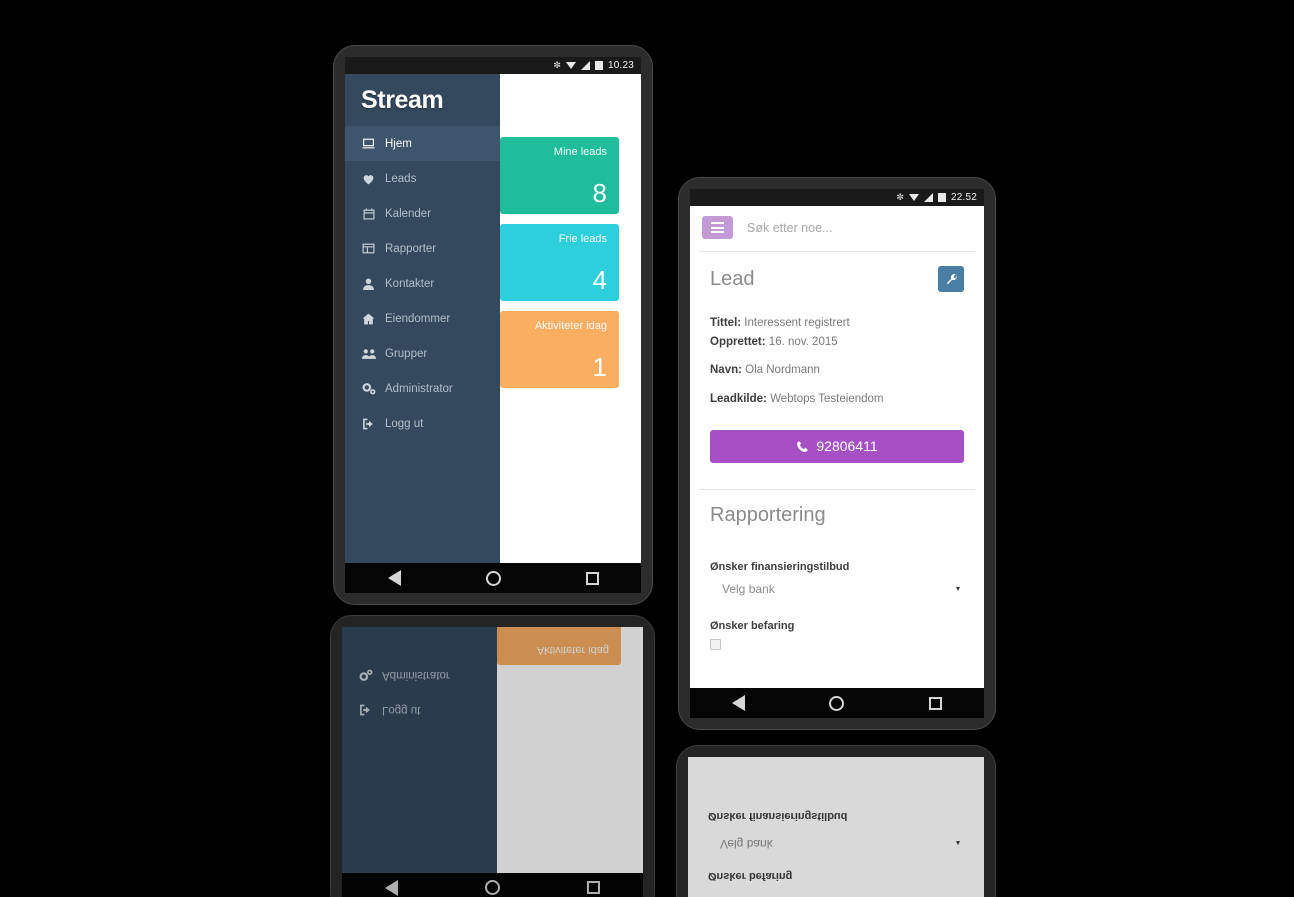 This screenshot has height=897, width=1294. What do you see at coordinates (570, 105) in the screenshot?
I see `cards-top-spacer` at bounding box center [570, 105].